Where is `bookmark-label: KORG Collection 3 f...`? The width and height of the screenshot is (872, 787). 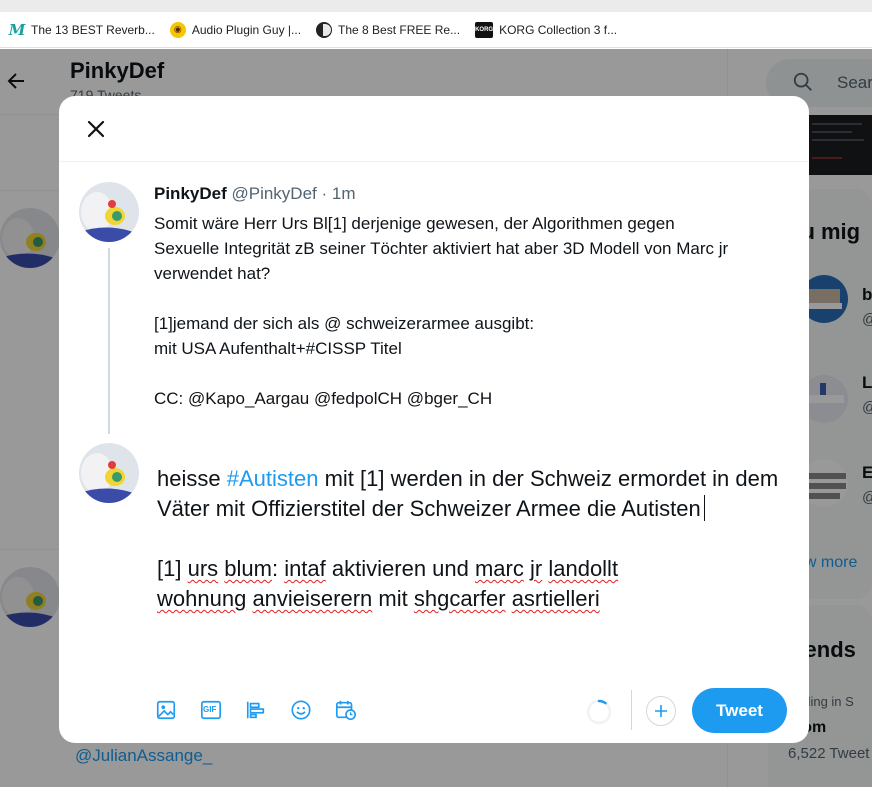
bookmark-label: KORG Collection 3 f... is located at coordinates (558, 29).